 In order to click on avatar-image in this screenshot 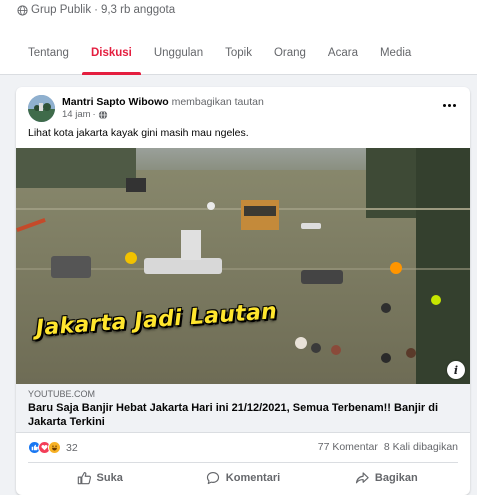, I will do `click(41, 108)`.